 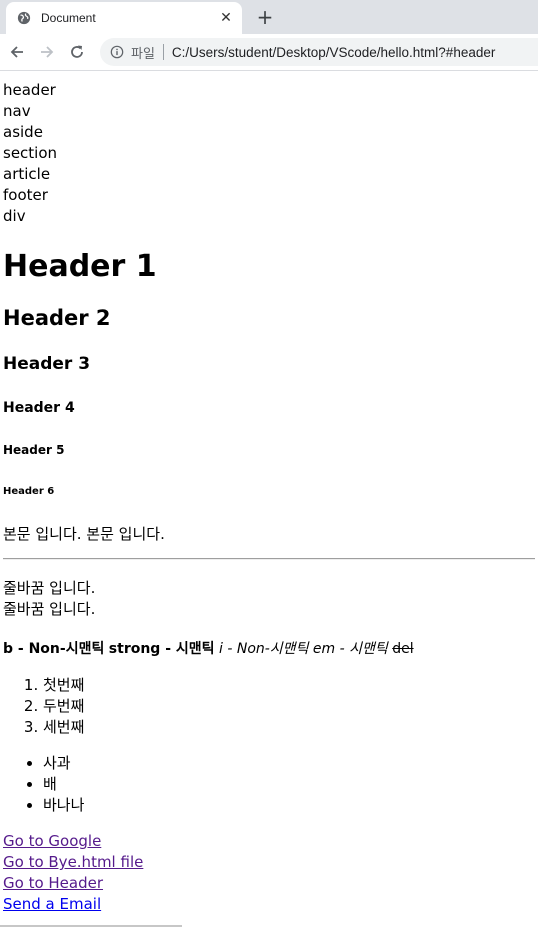 What do you see at coordinates (24, 18) in the screenshot?
I see `globe-icon` at bounding box center [24, 18].